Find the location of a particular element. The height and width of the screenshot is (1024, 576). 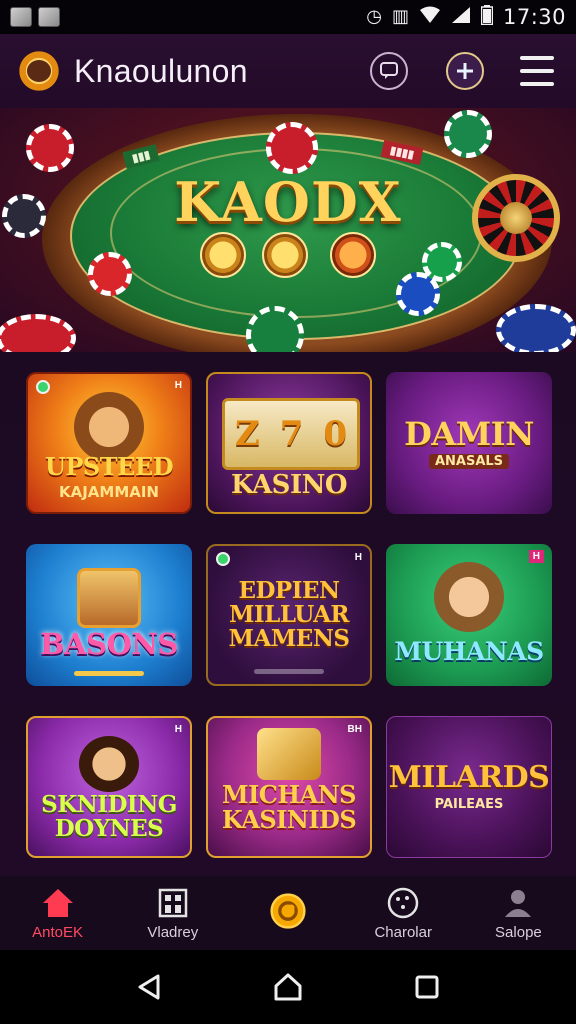

home-icon is located at coordinates (58, 903).